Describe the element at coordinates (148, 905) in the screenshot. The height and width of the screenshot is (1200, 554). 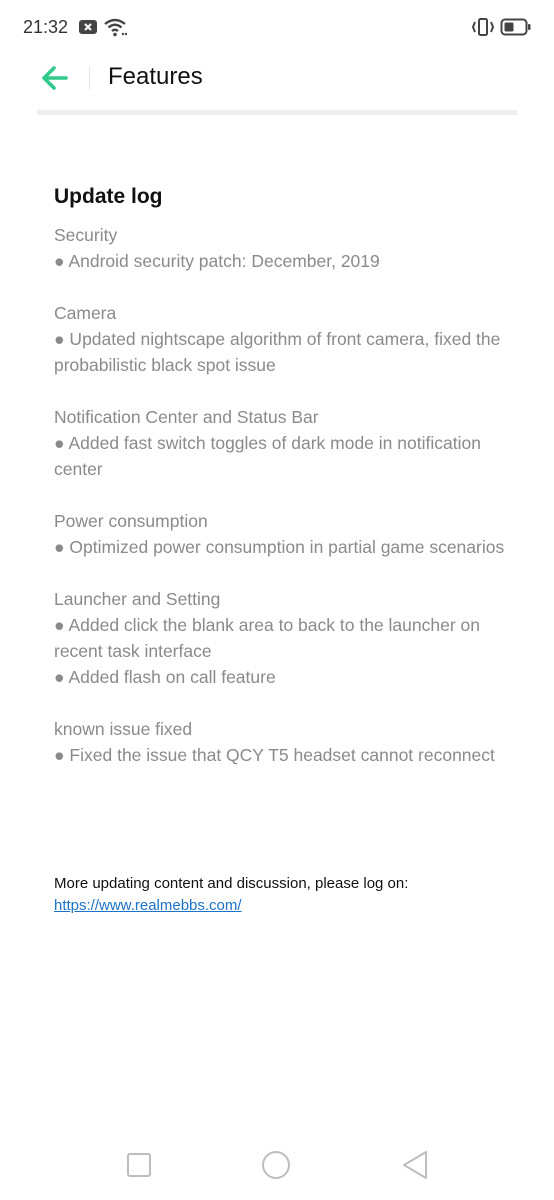
I see `realmebbs-link: https://www.realmebbs.com/` at that location.